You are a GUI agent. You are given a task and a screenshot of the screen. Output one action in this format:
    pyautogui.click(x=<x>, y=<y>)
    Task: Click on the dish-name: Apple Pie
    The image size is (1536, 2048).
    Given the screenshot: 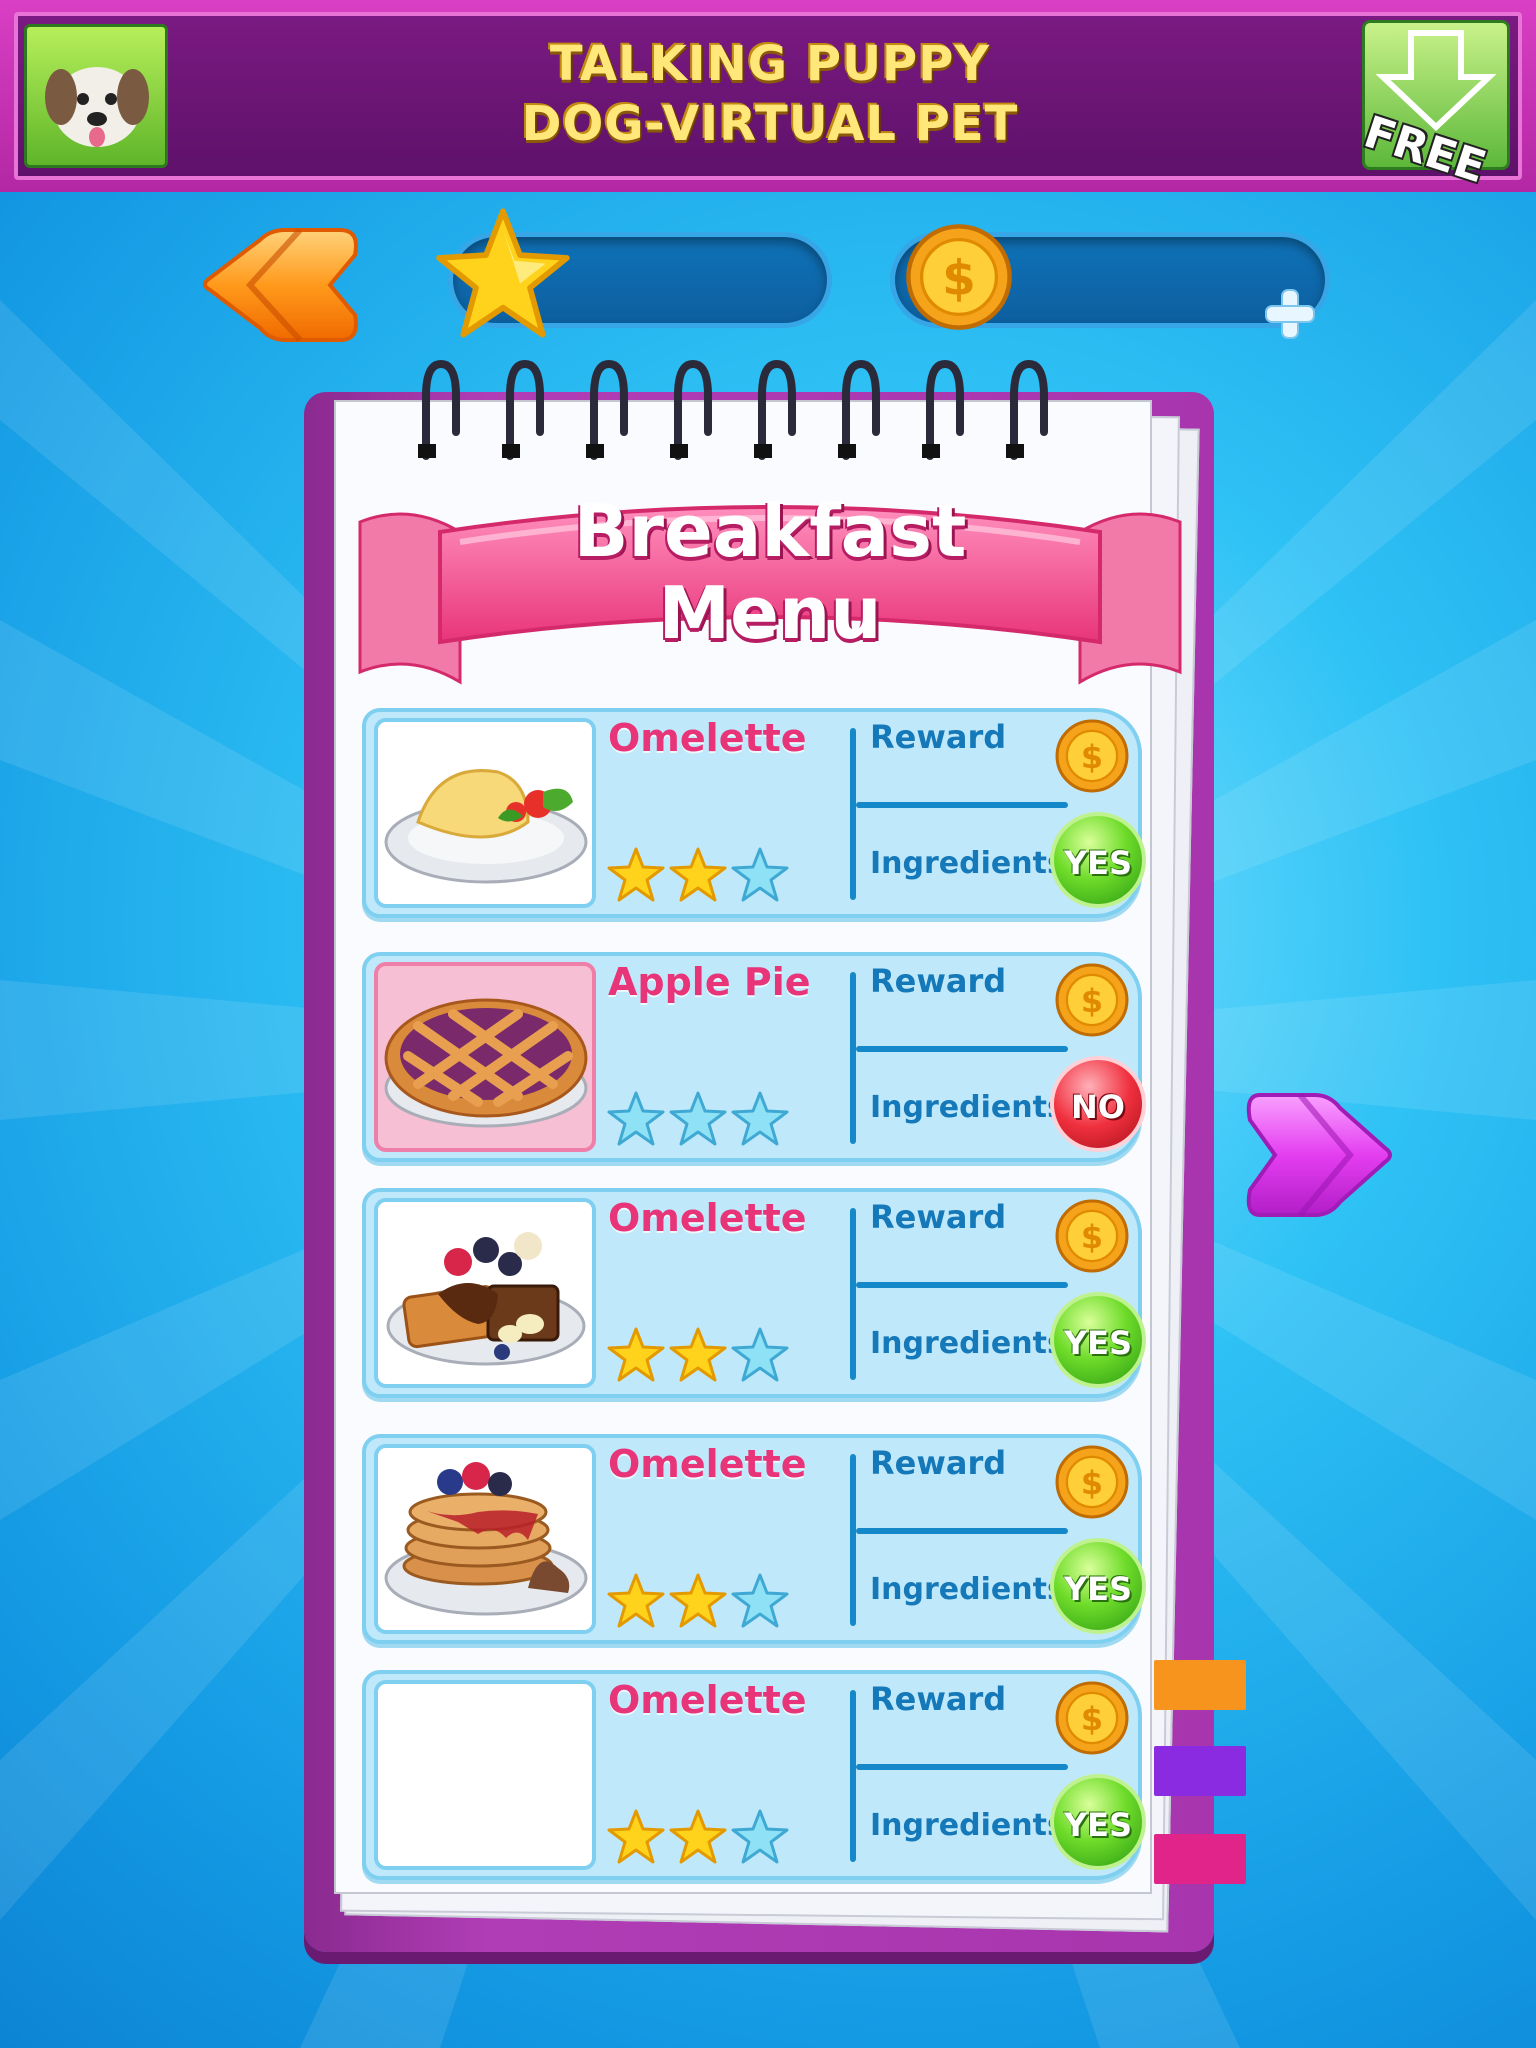 What is the action you would take?
    pyautogui.click(x=709, y=982)
    